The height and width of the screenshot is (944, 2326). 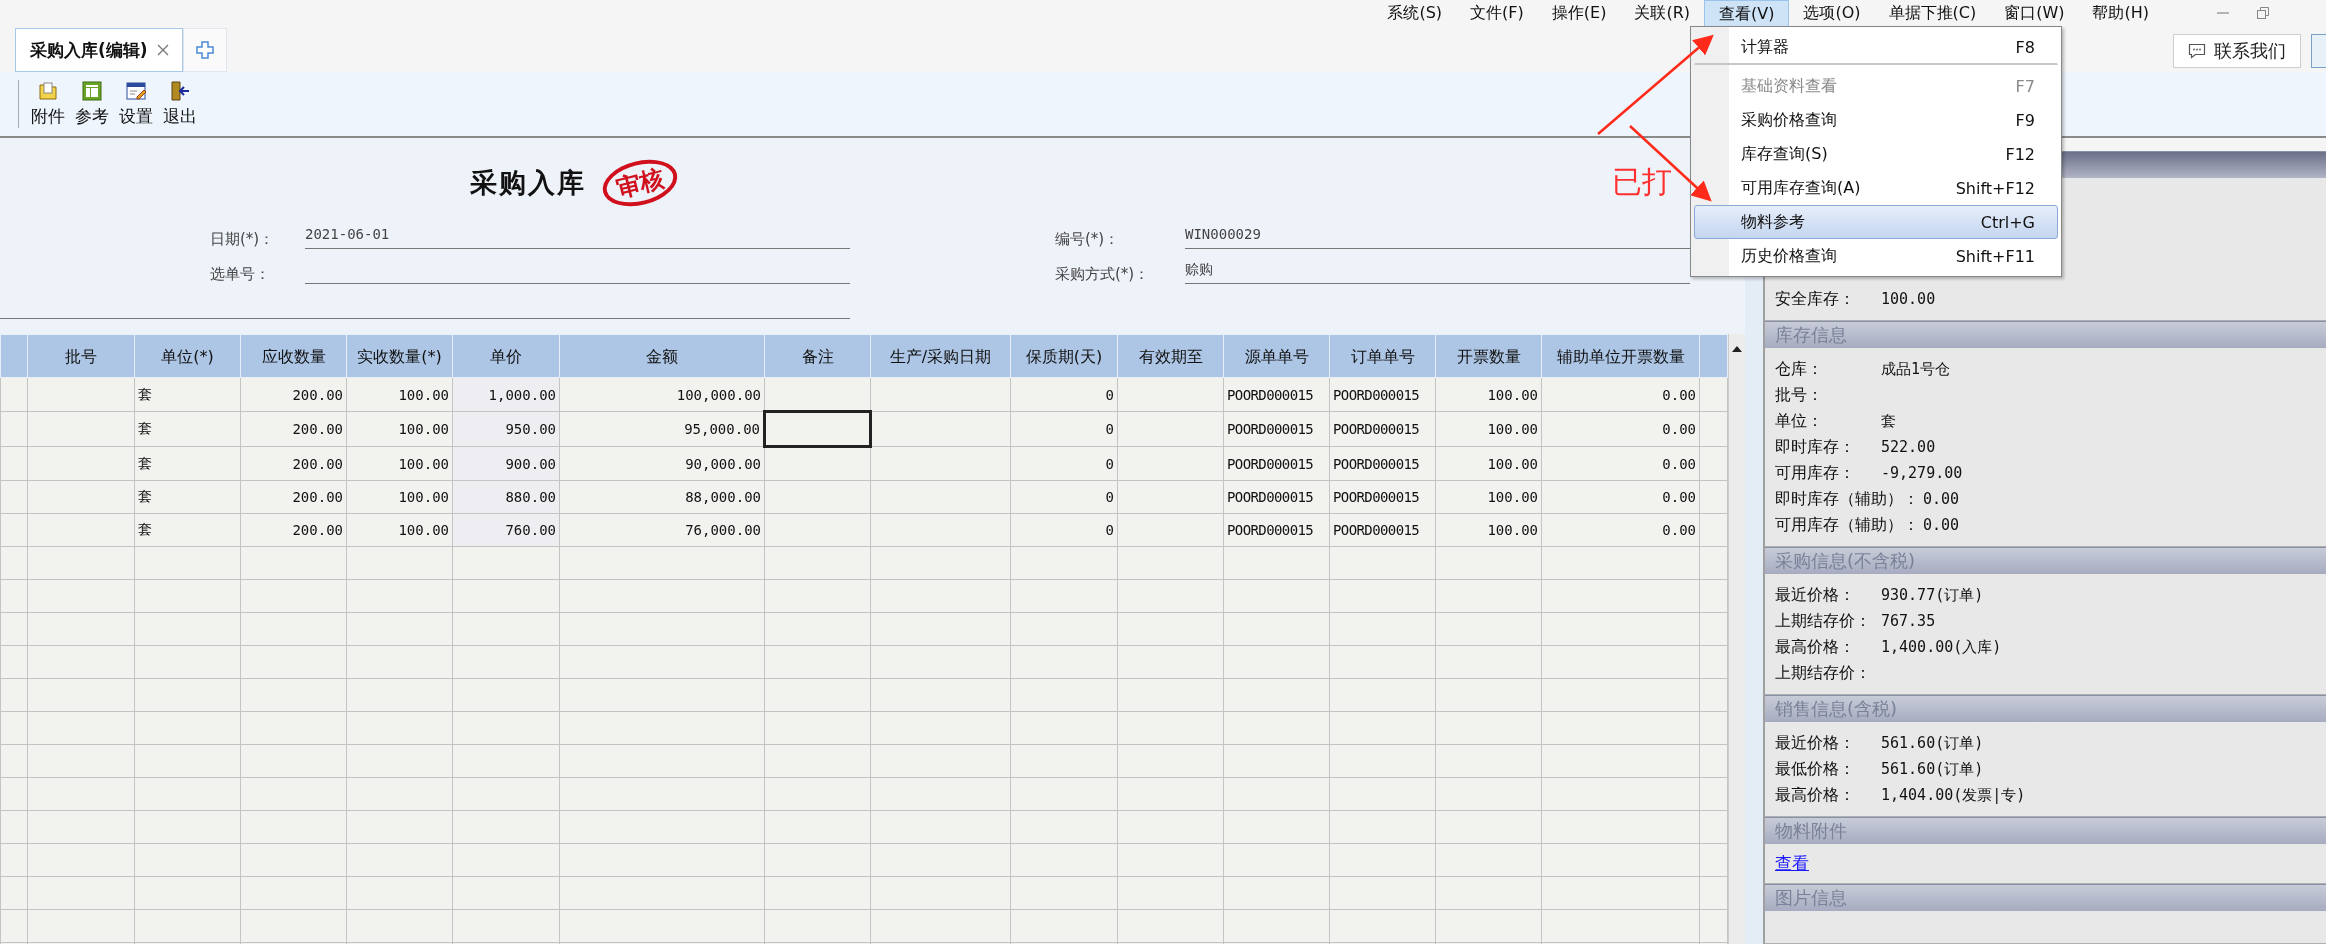 What do you see at coordinates (1908, 621) in the screenshot?
I see `info-value: 767.35` at bounding box center [1908, 621].